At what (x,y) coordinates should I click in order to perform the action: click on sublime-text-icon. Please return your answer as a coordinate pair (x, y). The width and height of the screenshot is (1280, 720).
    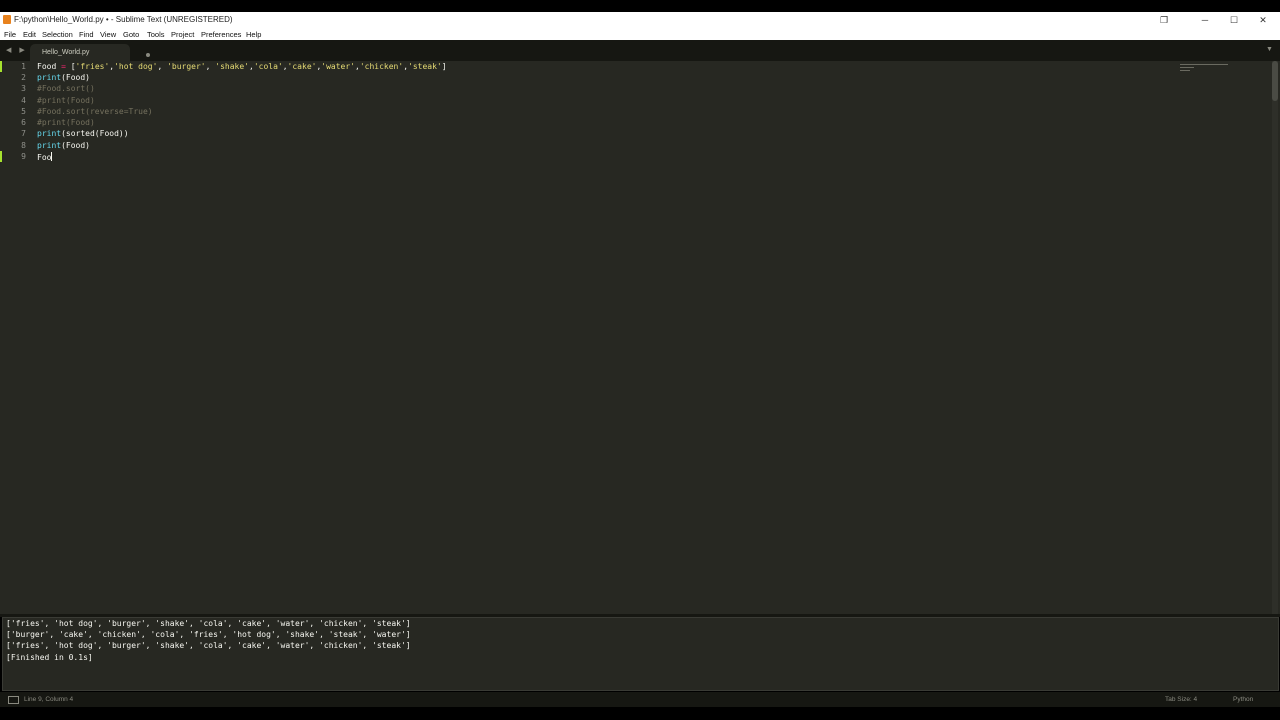
    Looking at the image, I should click on (7, 19).